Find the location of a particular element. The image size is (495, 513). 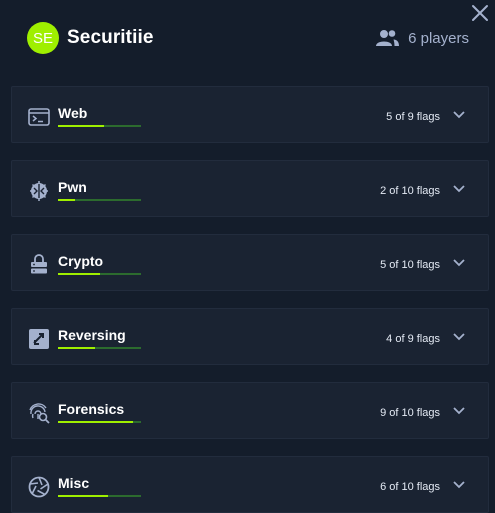

player-count: 6 players is located at coordinates (422, 38).